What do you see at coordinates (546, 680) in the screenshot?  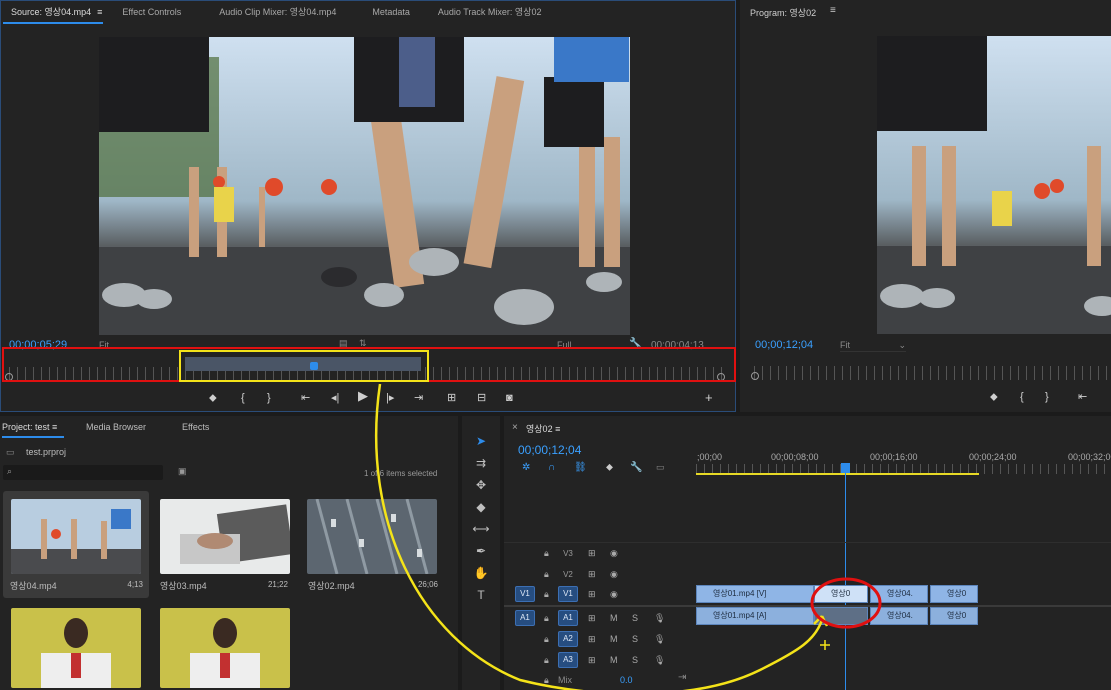 I see `mix-lock-icon: 🔒︎` at bounding box center [546, 680].